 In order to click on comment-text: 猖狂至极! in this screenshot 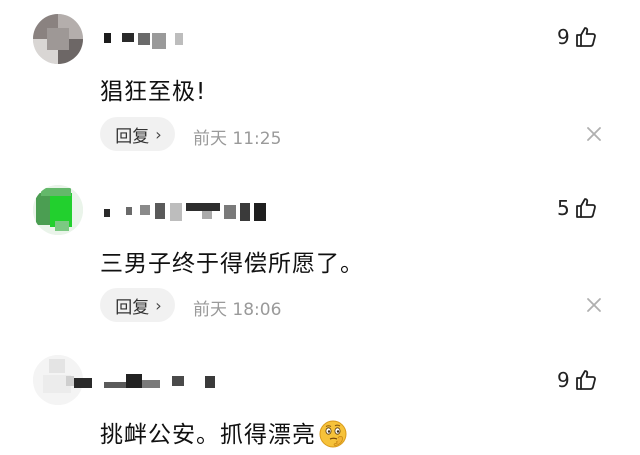, I will do `click(153, 92)`.